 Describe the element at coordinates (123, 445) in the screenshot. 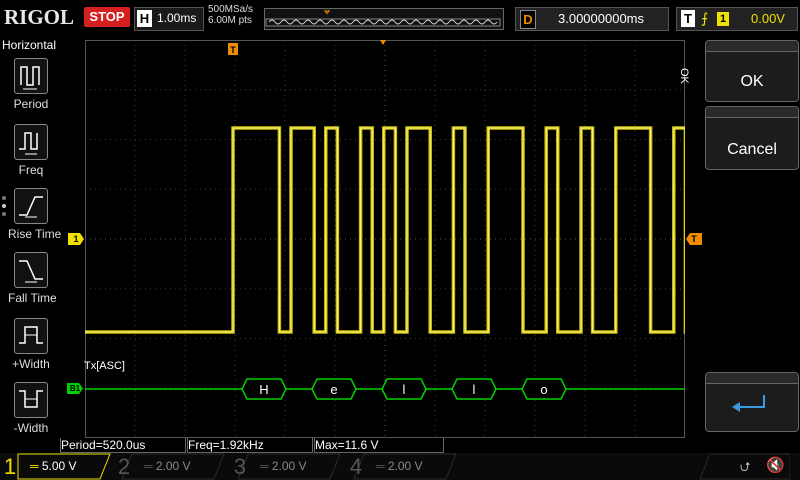

I see `measure-period: Period=520.0us` at that location.